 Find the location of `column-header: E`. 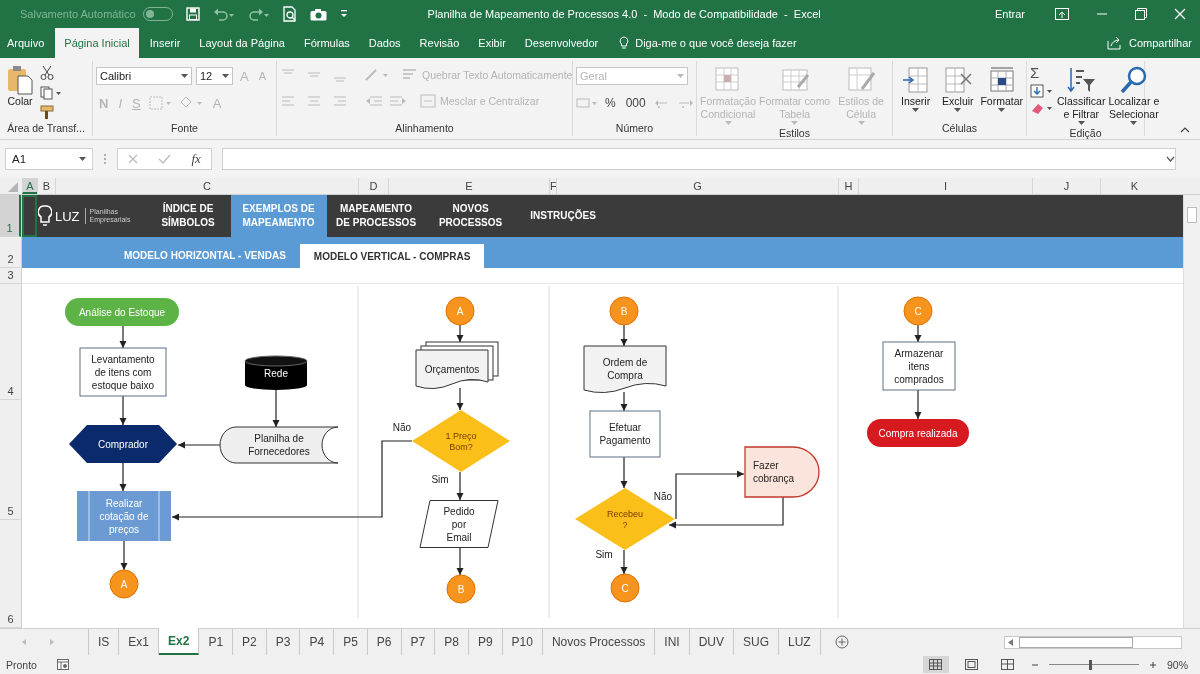

column-header: E is located at coordinates (468, 186).